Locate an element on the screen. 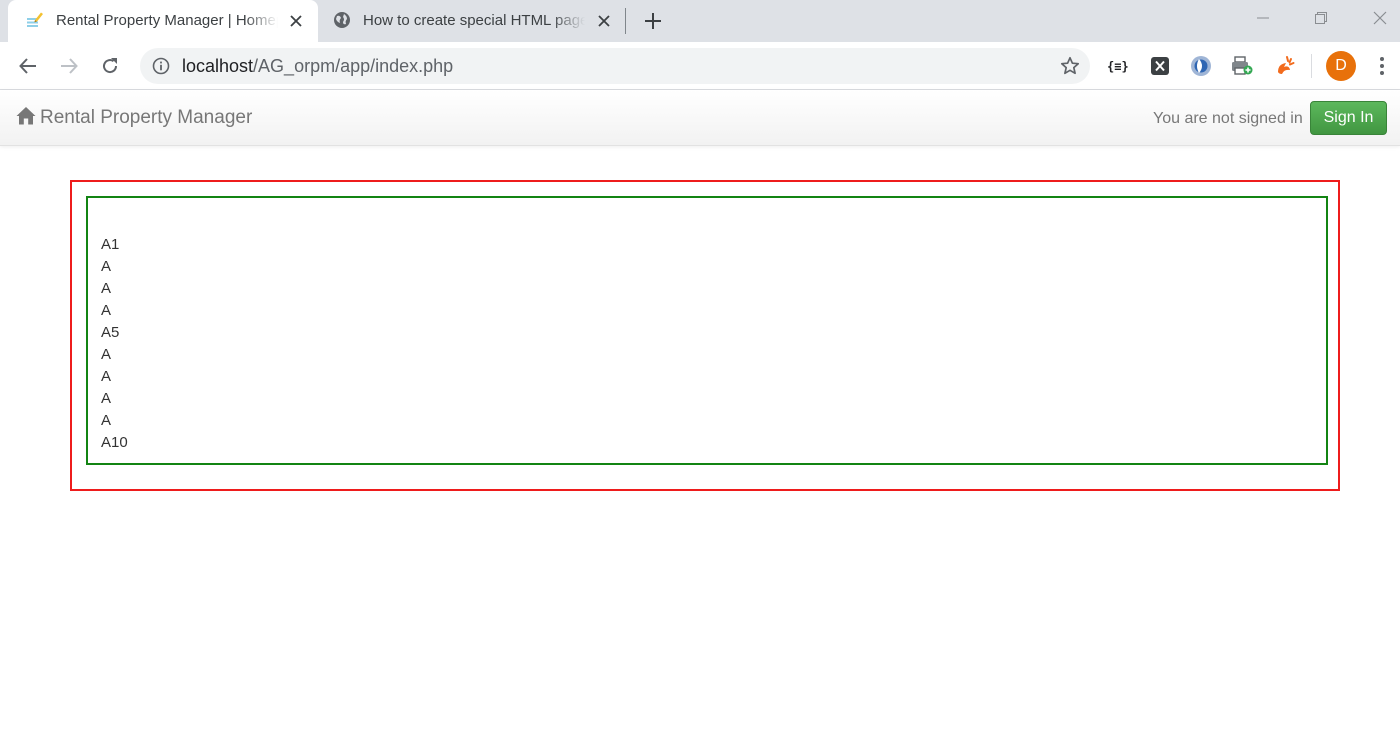  brand-link: Rental Property Manager is located at coordinates (134, 118).